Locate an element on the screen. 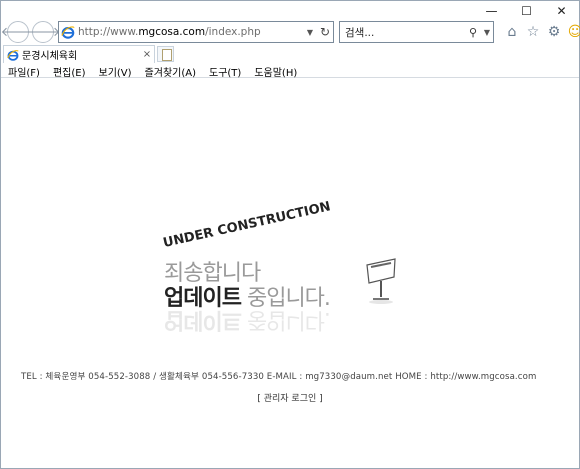  close-window-button: ✕ is located at coordinates (561, 11).